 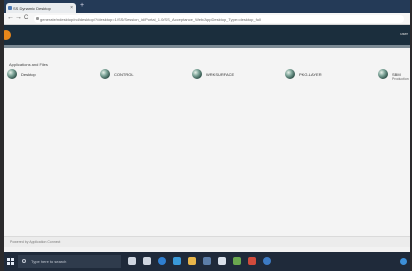 I want to click on cortana-icon, so click(x=132, y=261).